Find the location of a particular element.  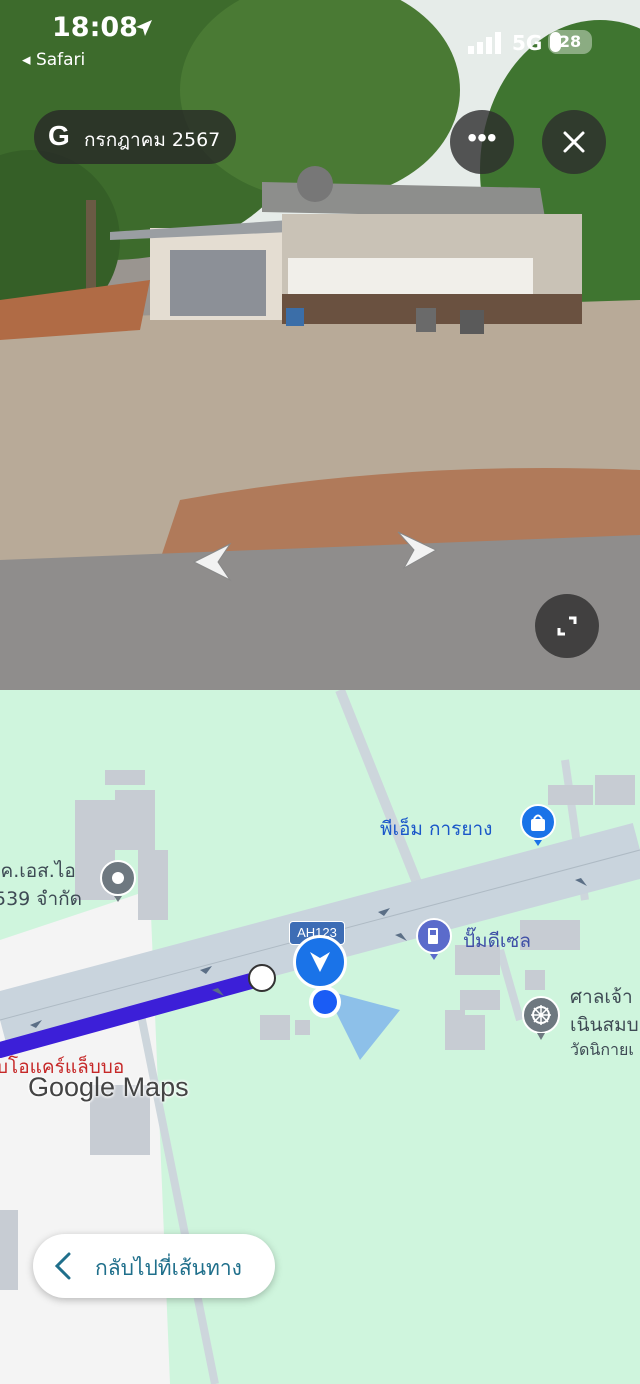

place-label: ปั๊มดีเซล is located at coordinates (497, 941).